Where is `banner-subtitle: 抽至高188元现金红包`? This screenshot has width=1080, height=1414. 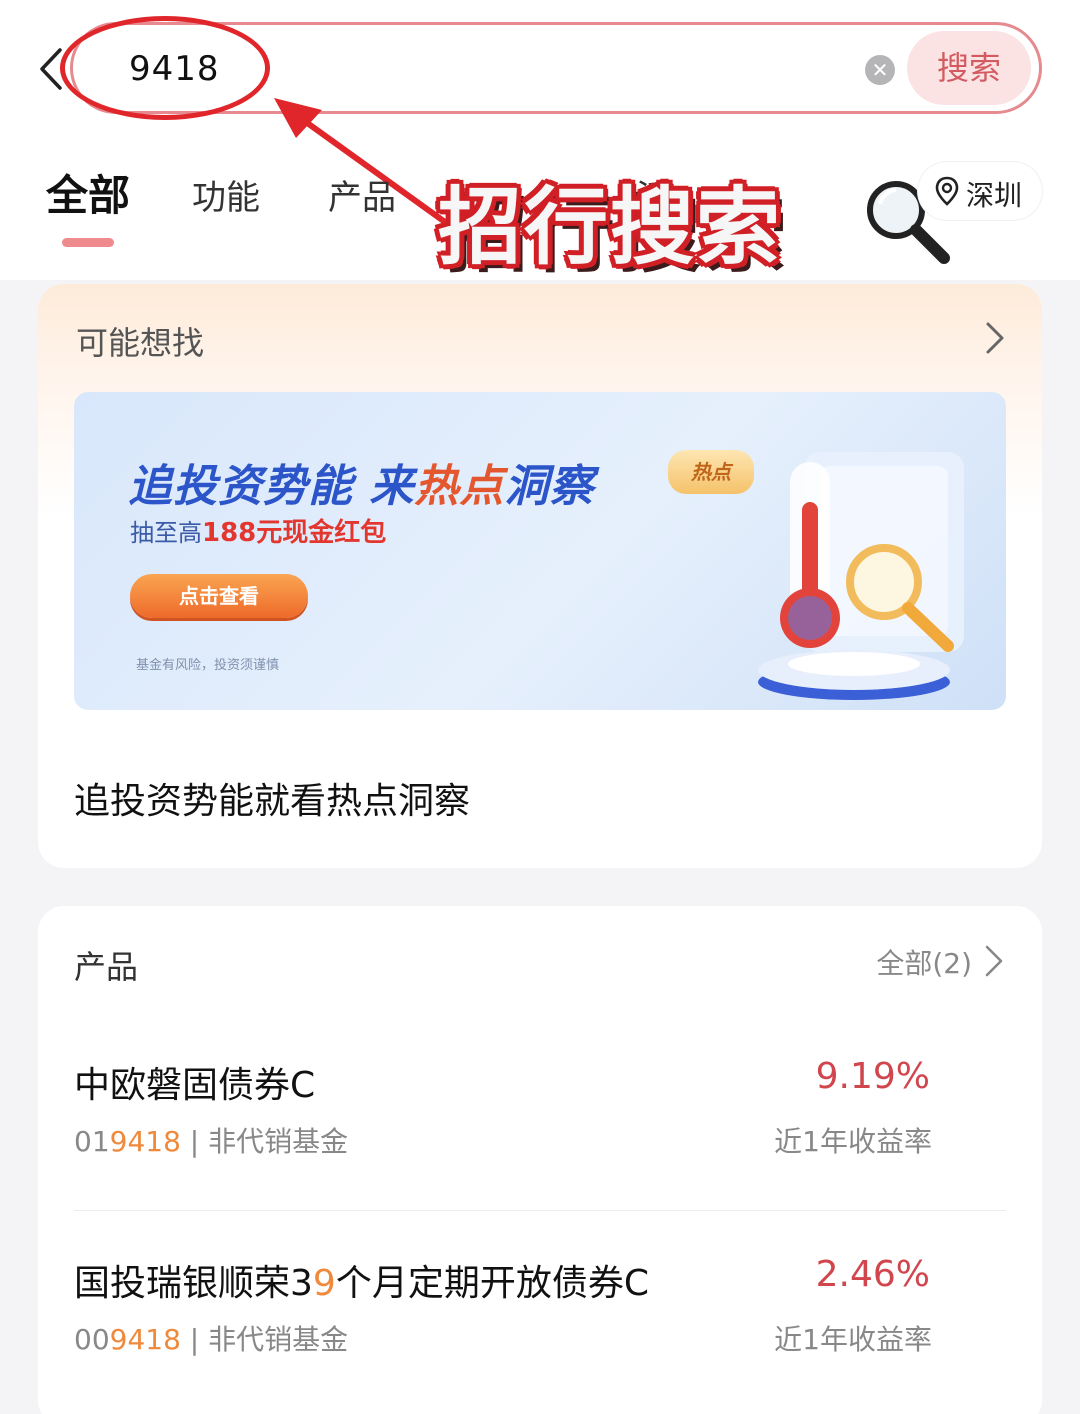 banner-subtitle: 抽至高188元现金红包 is located at coordinates (258, 530).